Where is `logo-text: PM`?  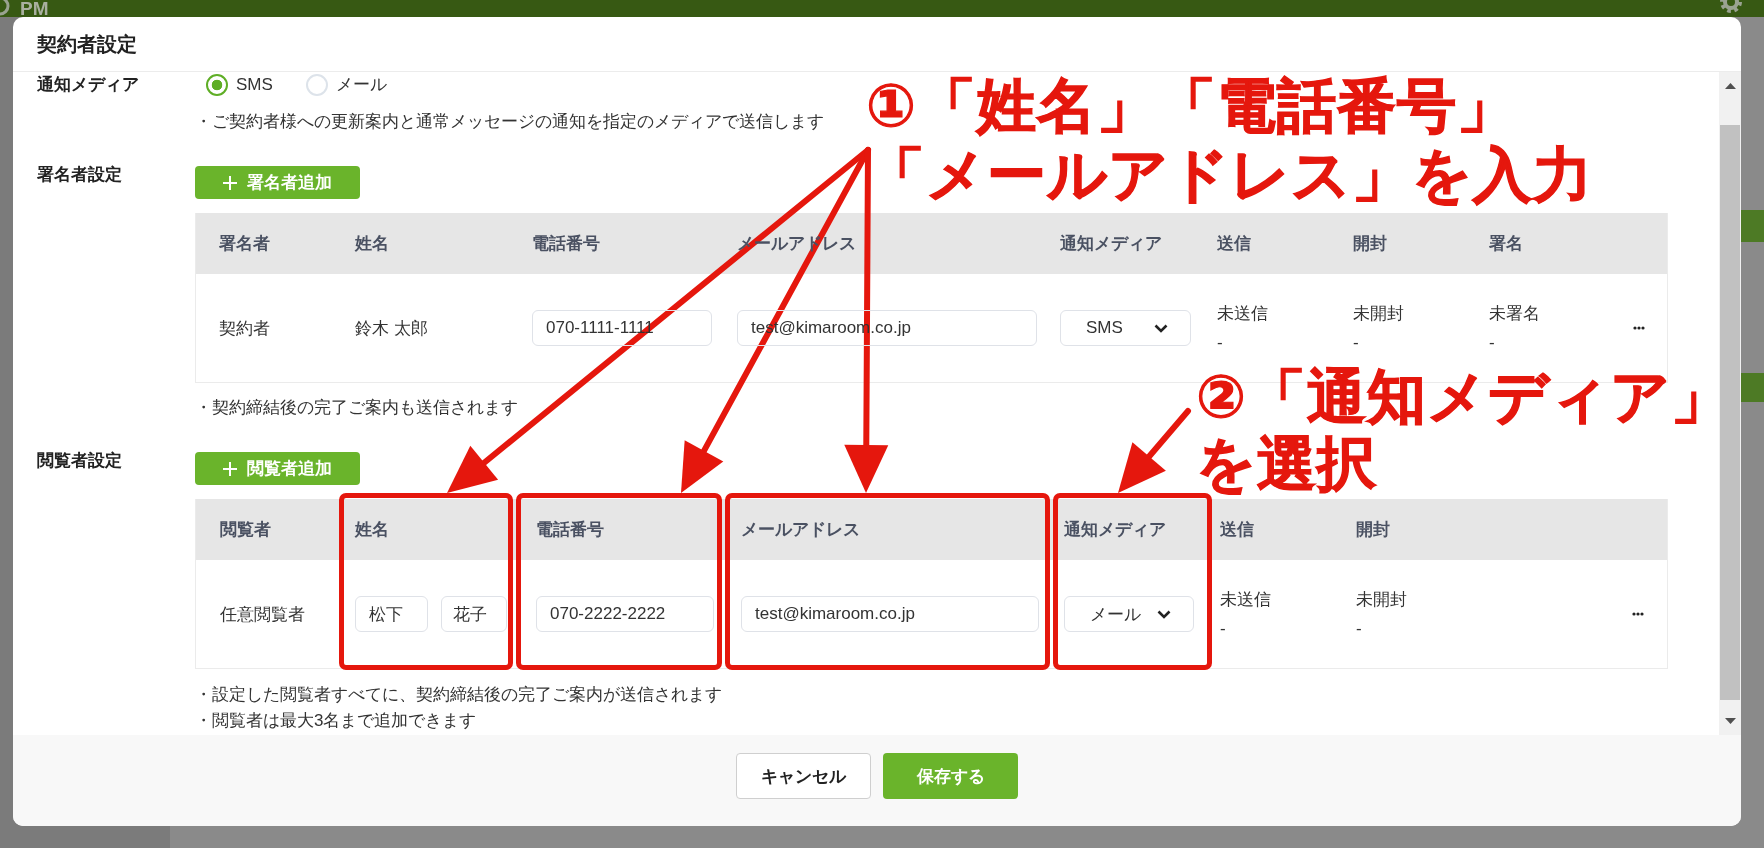 logo-text: PM is located at coordinates (34, 8).